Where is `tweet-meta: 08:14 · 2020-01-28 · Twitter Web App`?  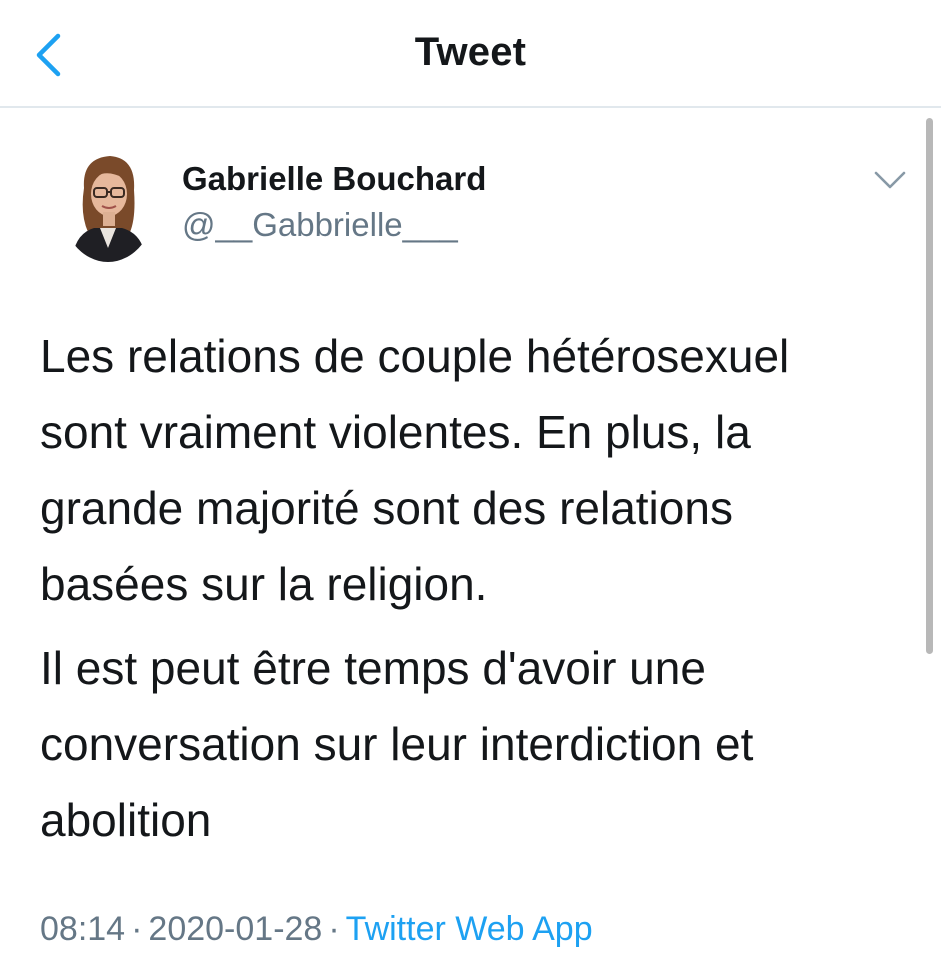 tweet-meta: 08:14 · 2020-01-28 · Twitter Web App is located at coordinates (316, 929).